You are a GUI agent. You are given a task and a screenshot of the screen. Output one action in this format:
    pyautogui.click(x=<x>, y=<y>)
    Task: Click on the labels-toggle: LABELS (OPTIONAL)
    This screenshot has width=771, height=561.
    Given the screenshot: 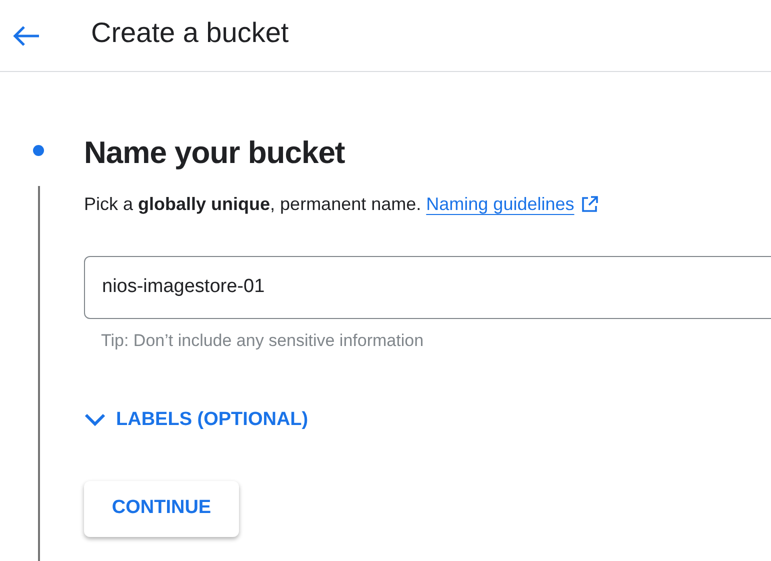 What is the action you would take?
    pyautogui.click(x=196, y=420)
    